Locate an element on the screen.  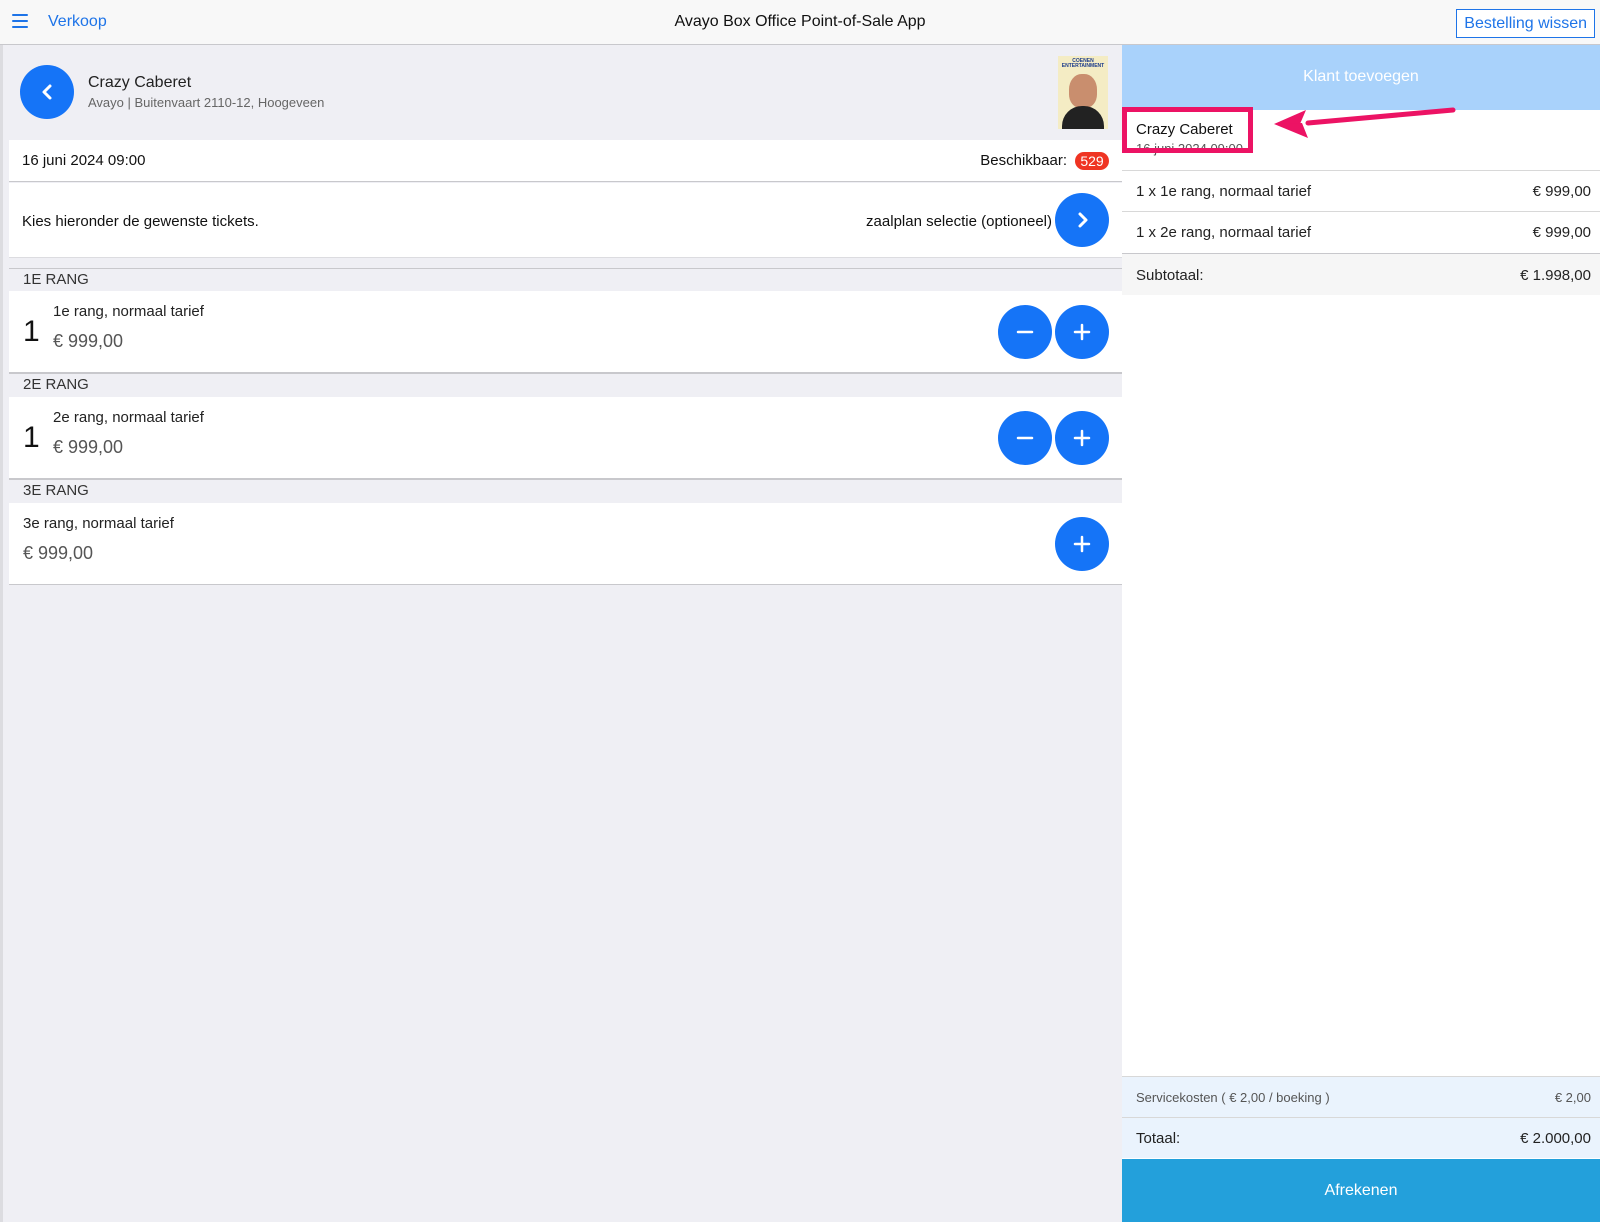
seatmap-selection-button is located at coordinates (1082, 220).